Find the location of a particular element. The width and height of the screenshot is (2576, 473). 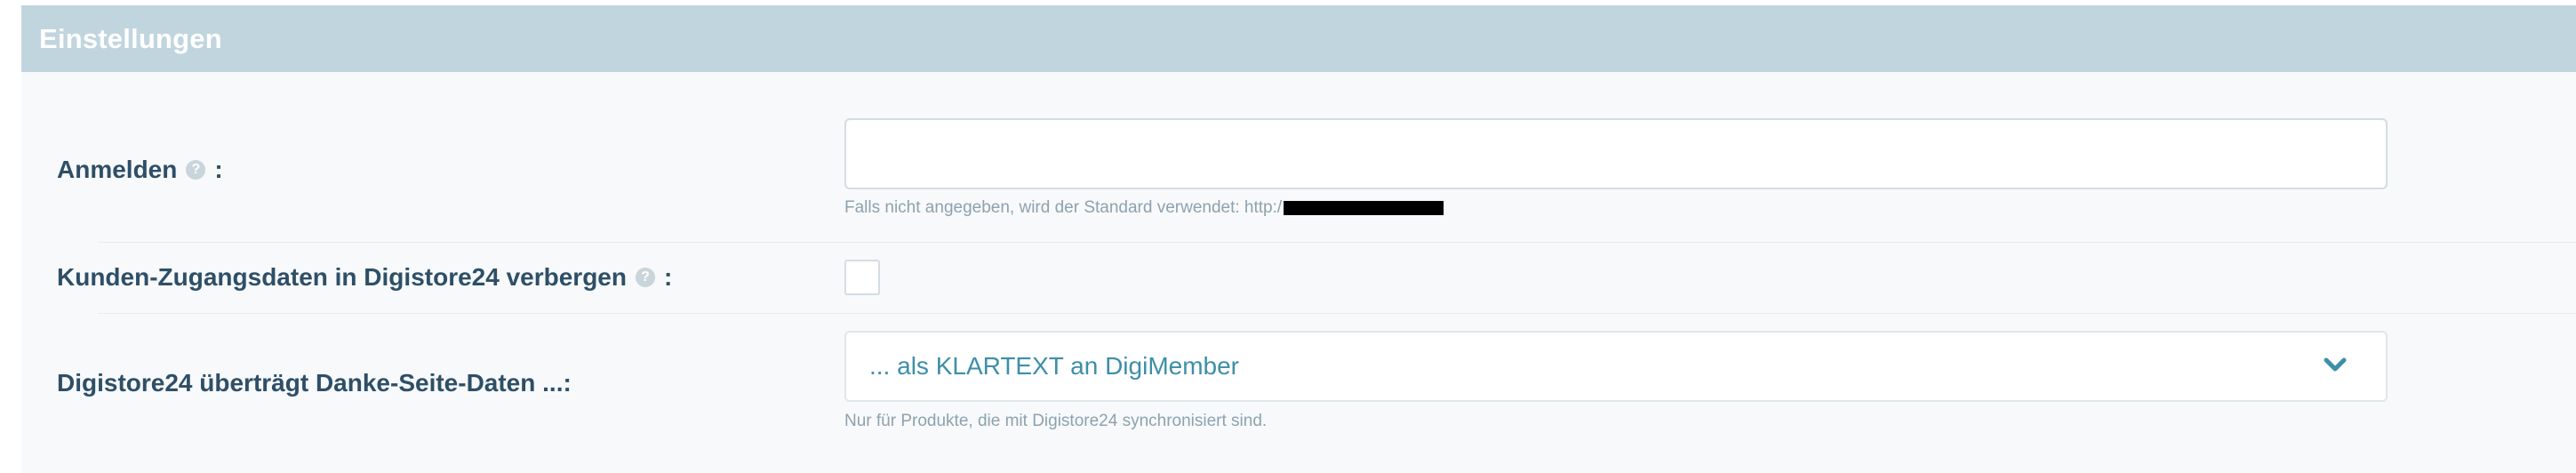

thankyou-data-select: ... als KLARTEXT an DigiMember is located at coordinates (1616, 367).